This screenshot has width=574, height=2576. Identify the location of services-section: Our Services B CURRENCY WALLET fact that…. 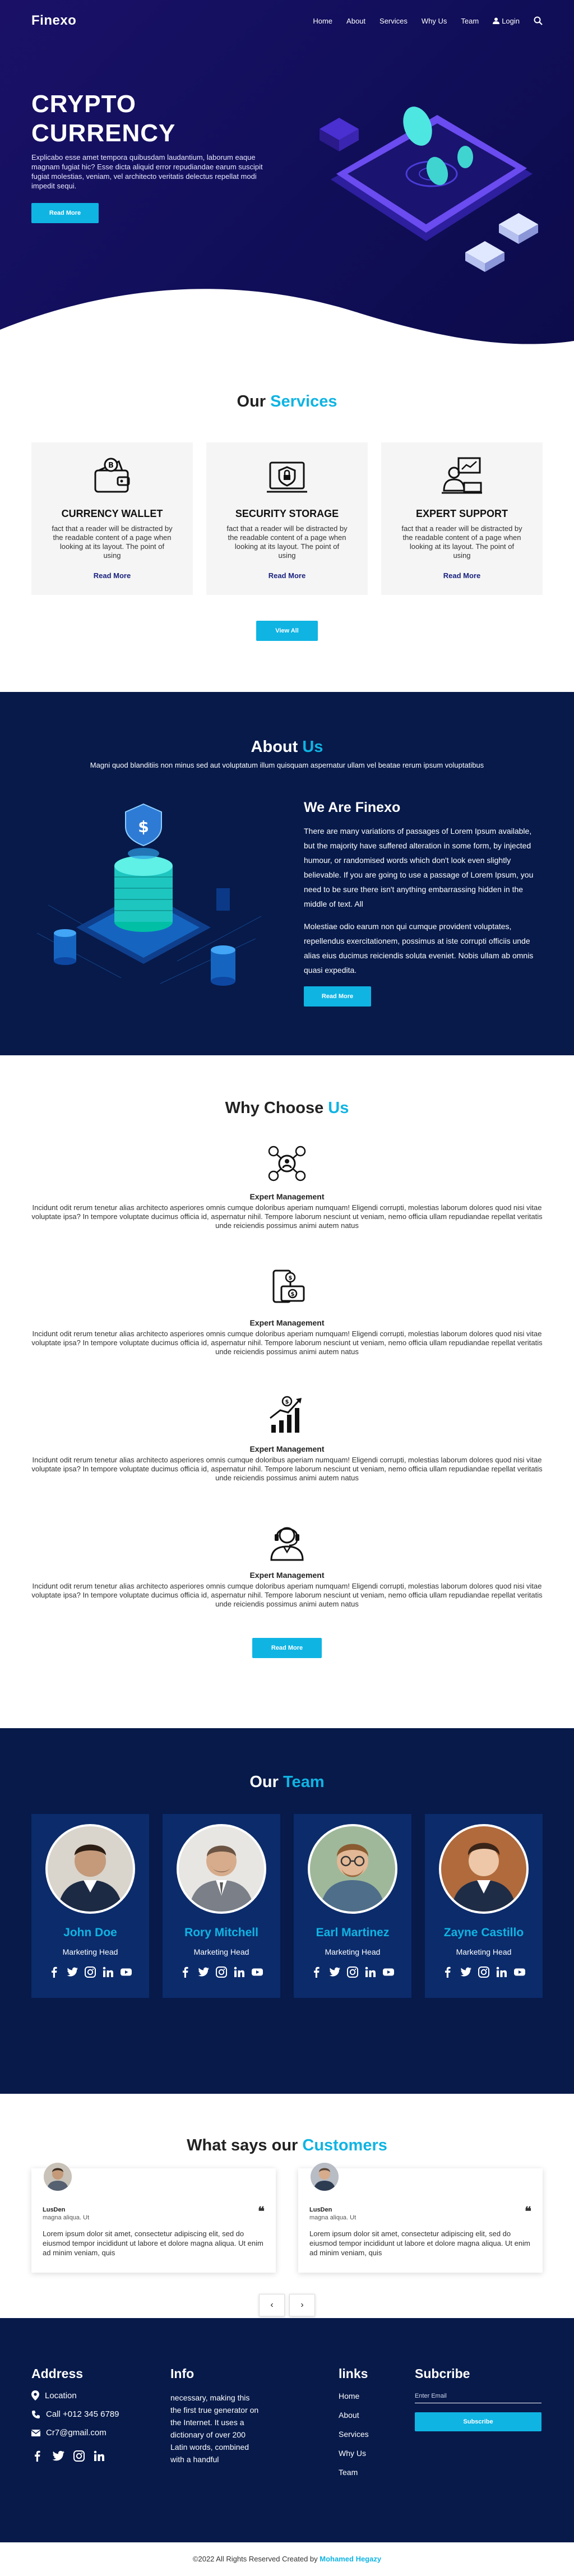
(287, 522).